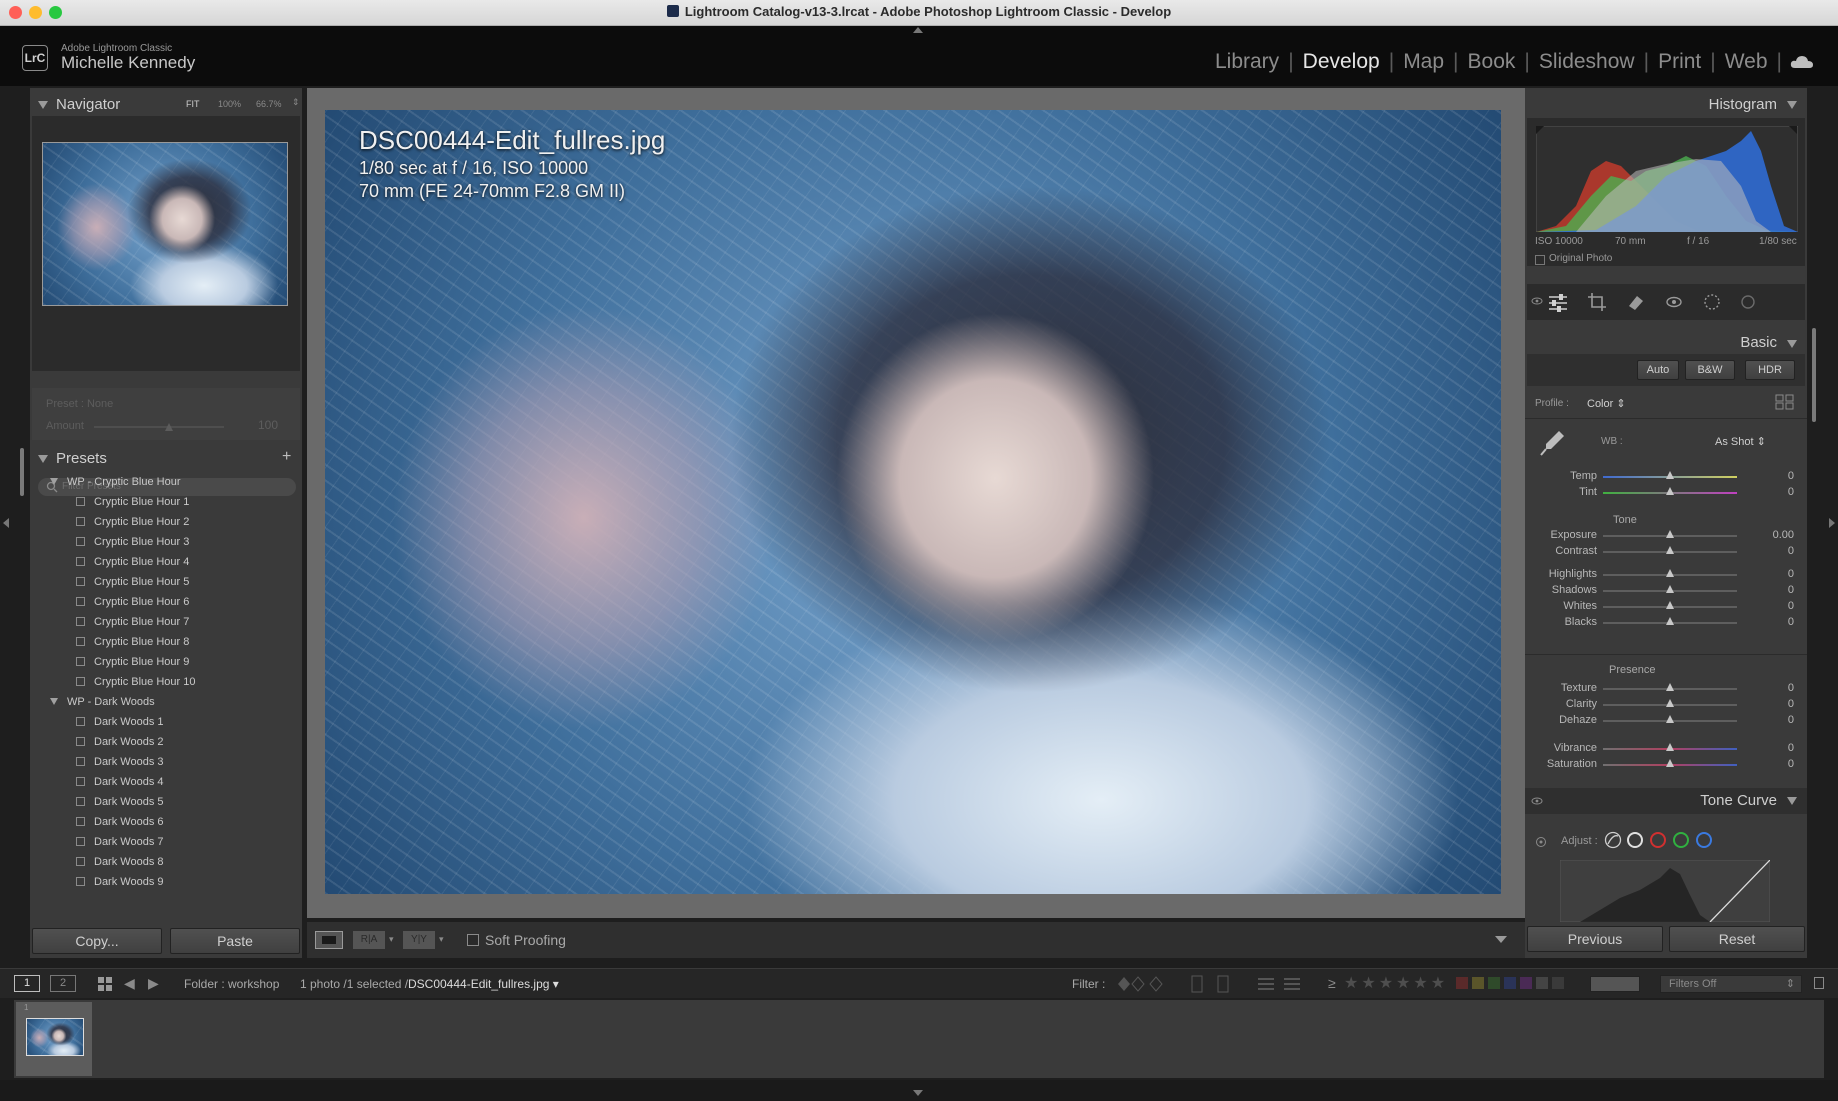  I want to click on filter-lock-icon, so click(1819, 983).